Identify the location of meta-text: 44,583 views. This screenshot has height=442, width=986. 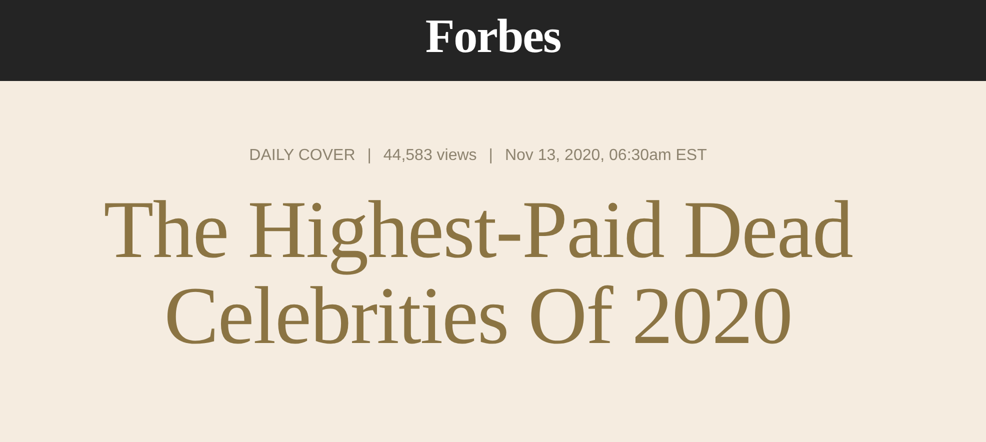
(430, 156).